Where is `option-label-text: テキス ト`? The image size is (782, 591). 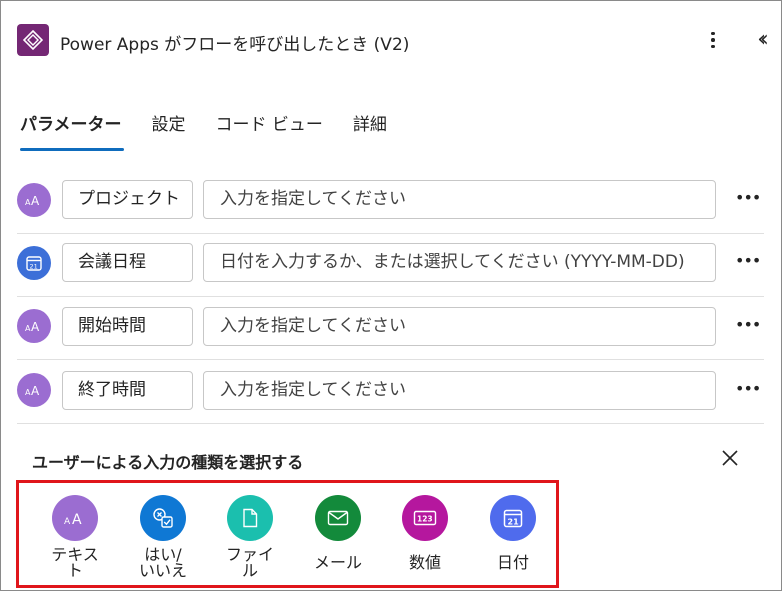 option-label-text: テキス ト is located at coordinates (75, 562).